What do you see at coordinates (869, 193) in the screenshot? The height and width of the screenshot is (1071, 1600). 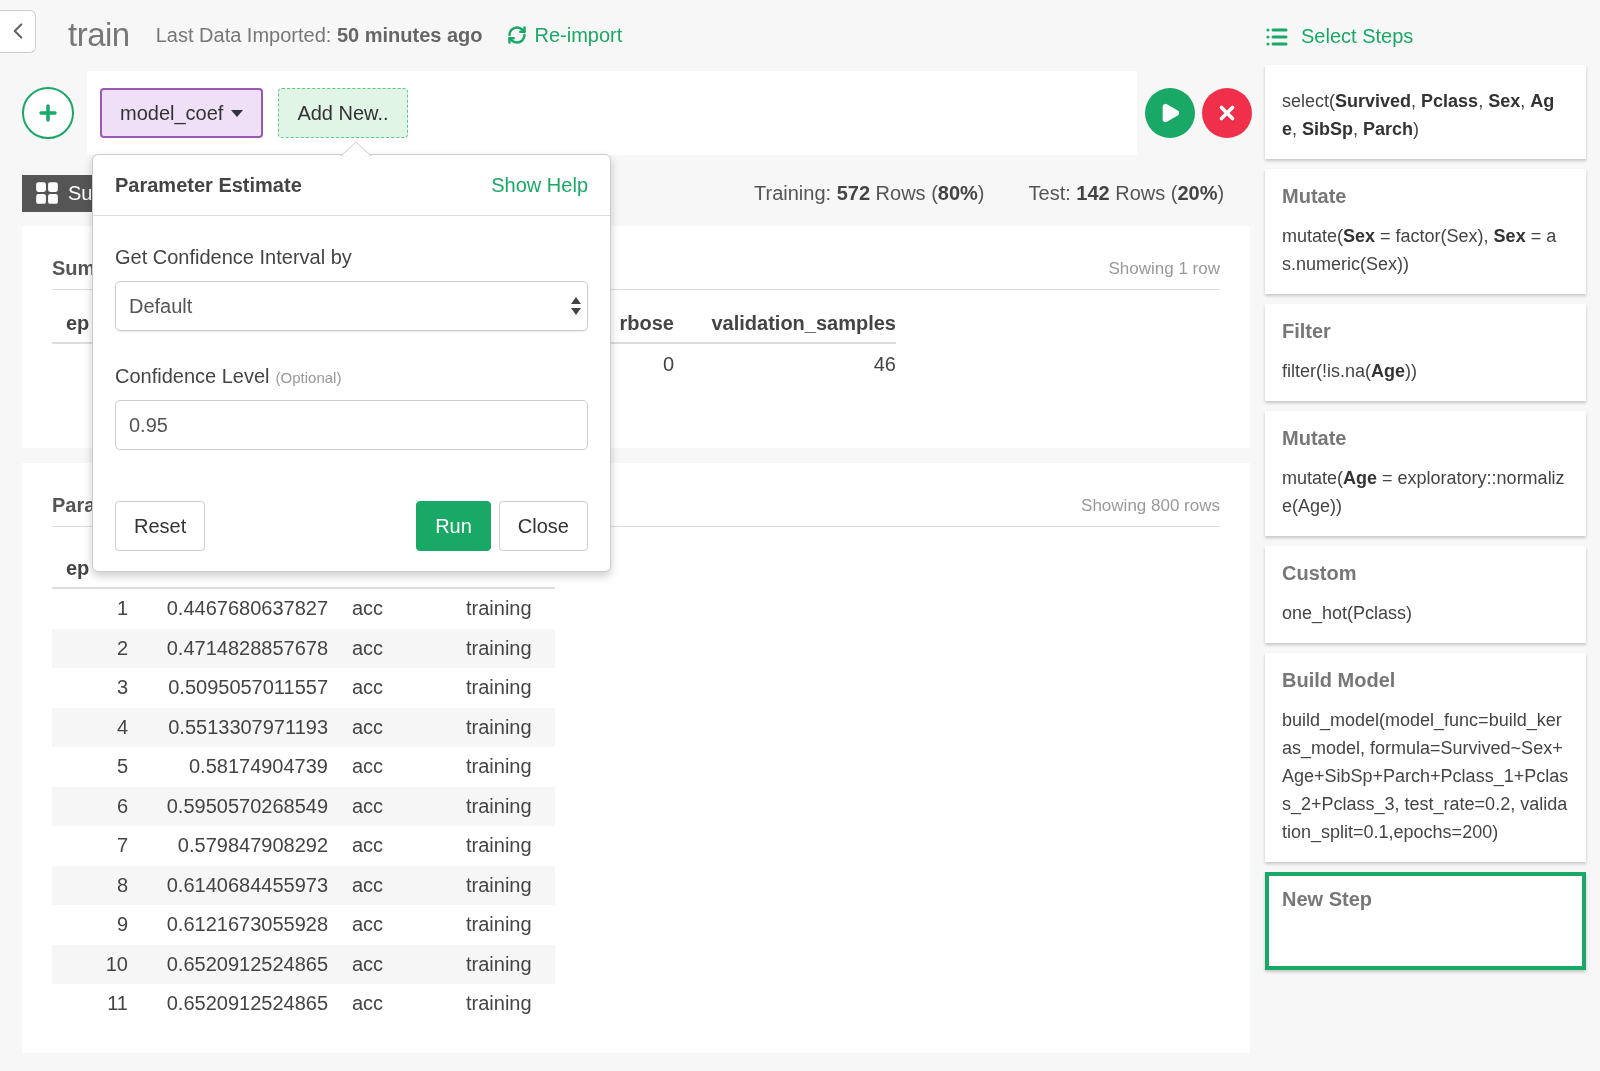 I see `training-split-text: Training: 572 Rows (80%)` at bounding box center [869, 193].